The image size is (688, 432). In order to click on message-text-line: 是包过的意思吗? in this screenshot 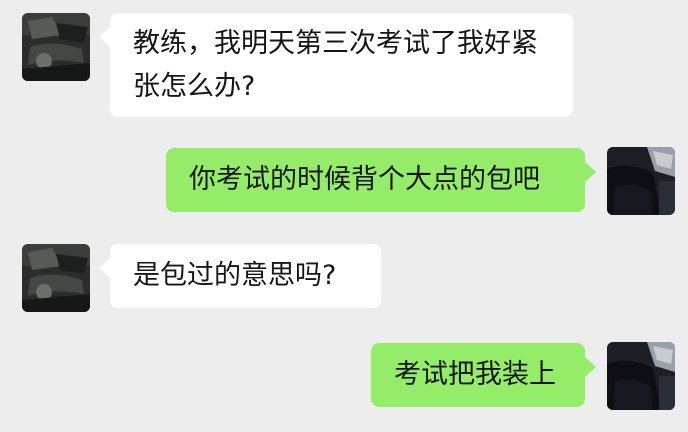, I will do `click(235, 275)`.